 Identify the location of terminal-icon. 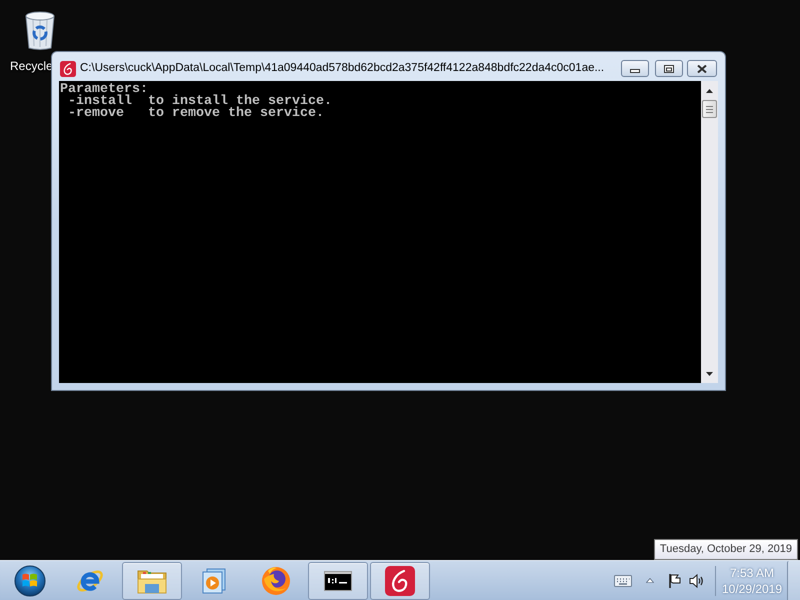
(338, 580).